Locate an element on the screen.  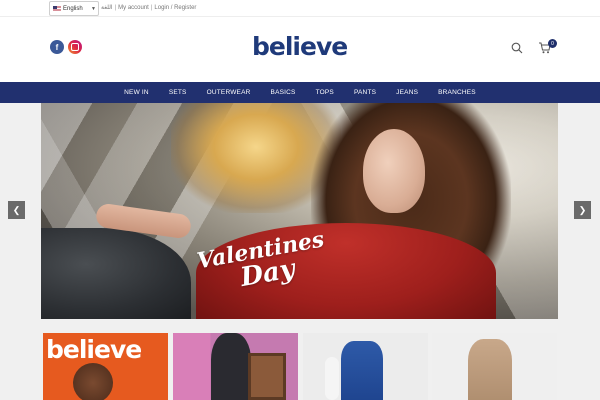
nav-item-pants: PANTS is located at coordinates (365, 92).